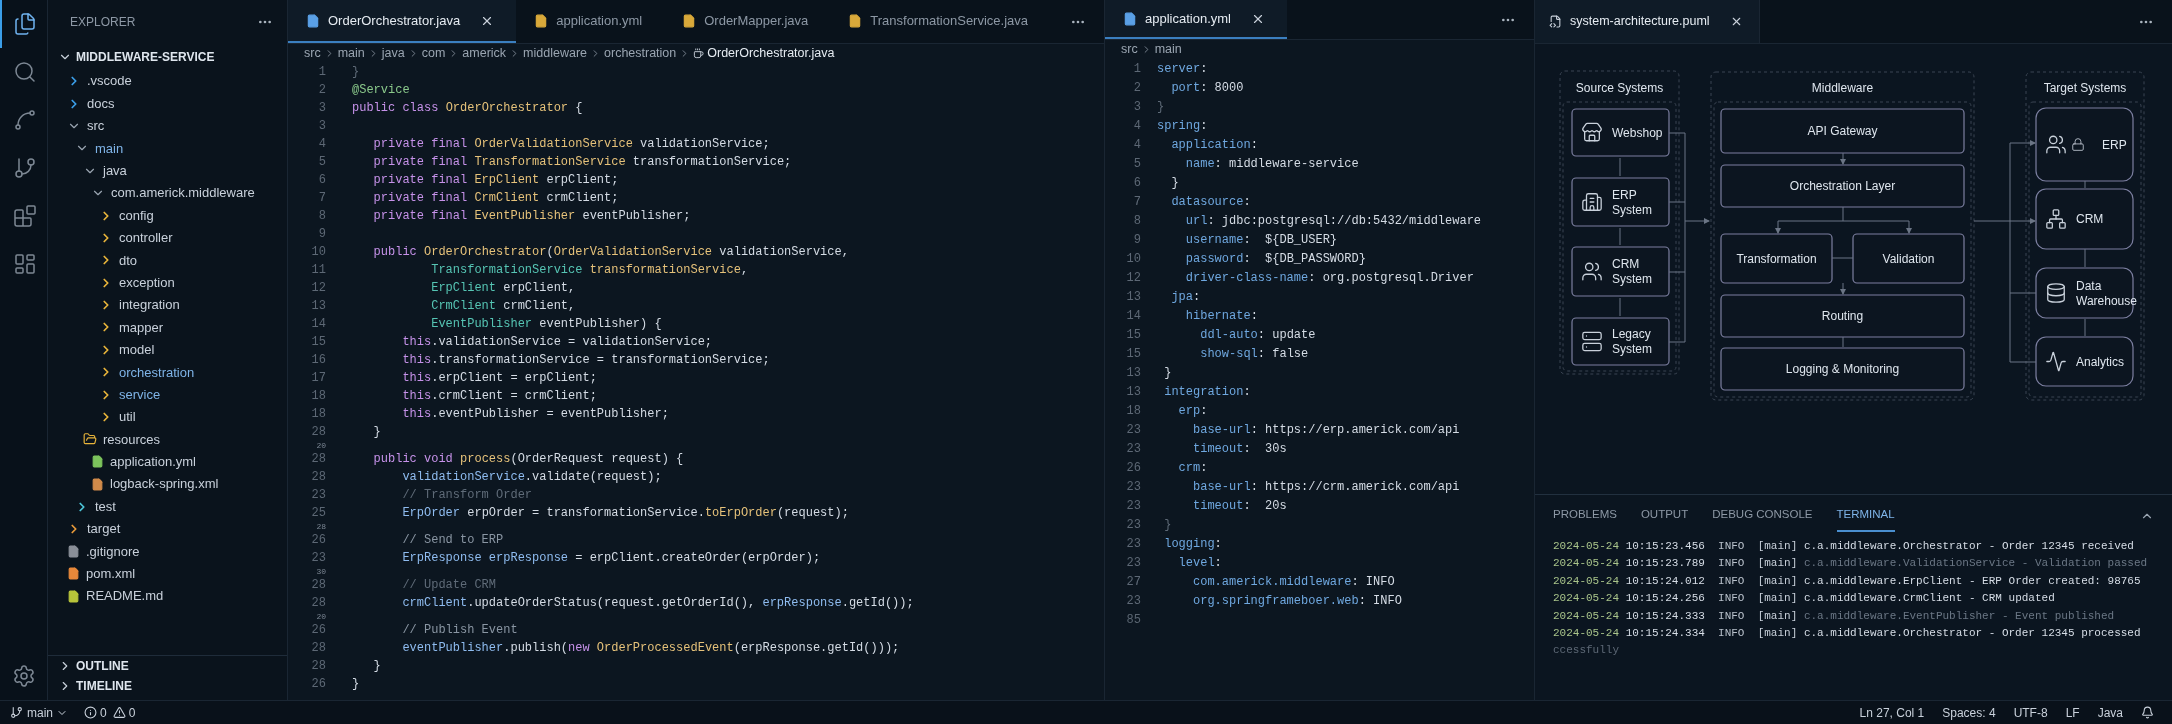 This screenshot has width=2172, height=724. What do you see at coordinates (2147, 712) in the screenshot?
I see `bell-icon` at bounding box center [2147, 712].